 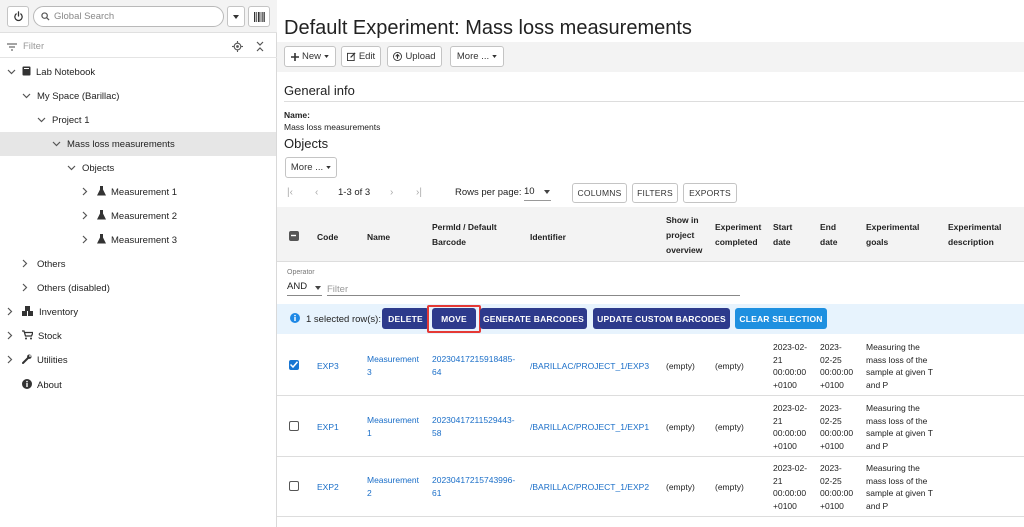 I want to click on cell-permid: 20230417215743996- 61, so click(x=473, y=486).